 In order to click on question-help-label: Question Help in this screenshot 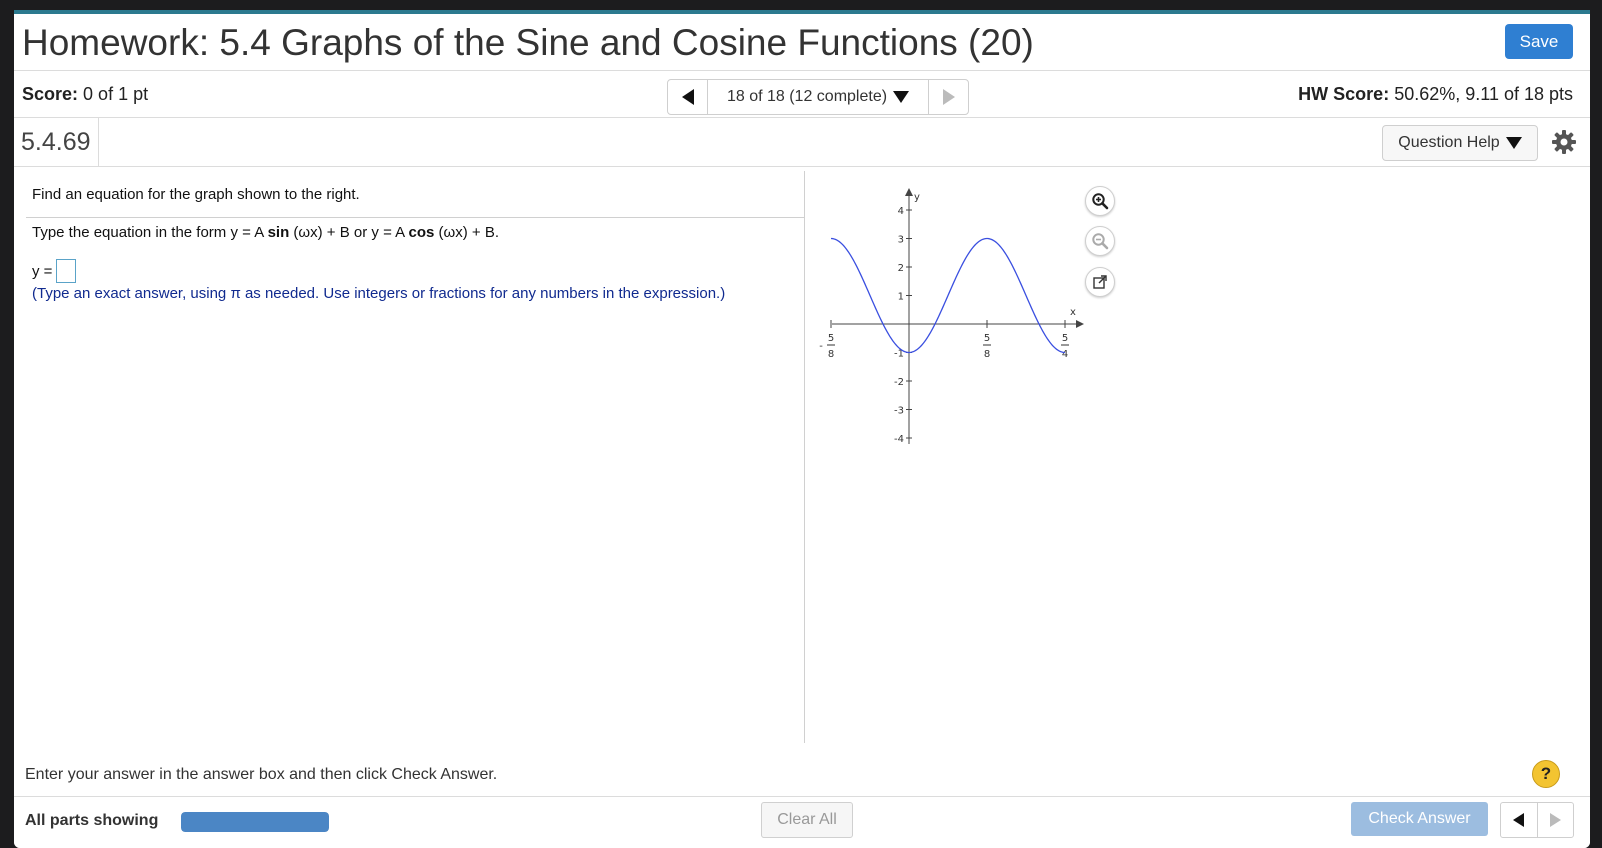, I will do `click(1449, 142)`.